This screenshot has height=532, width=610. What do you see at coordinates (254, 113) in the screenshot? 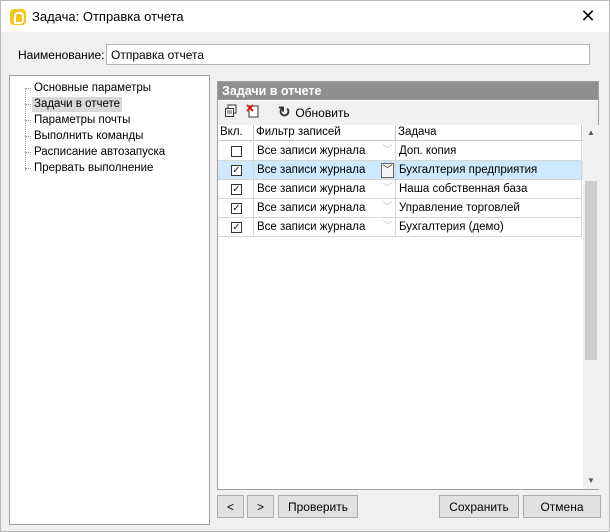
I see `delete-icon` at bounding box center [254, 113].